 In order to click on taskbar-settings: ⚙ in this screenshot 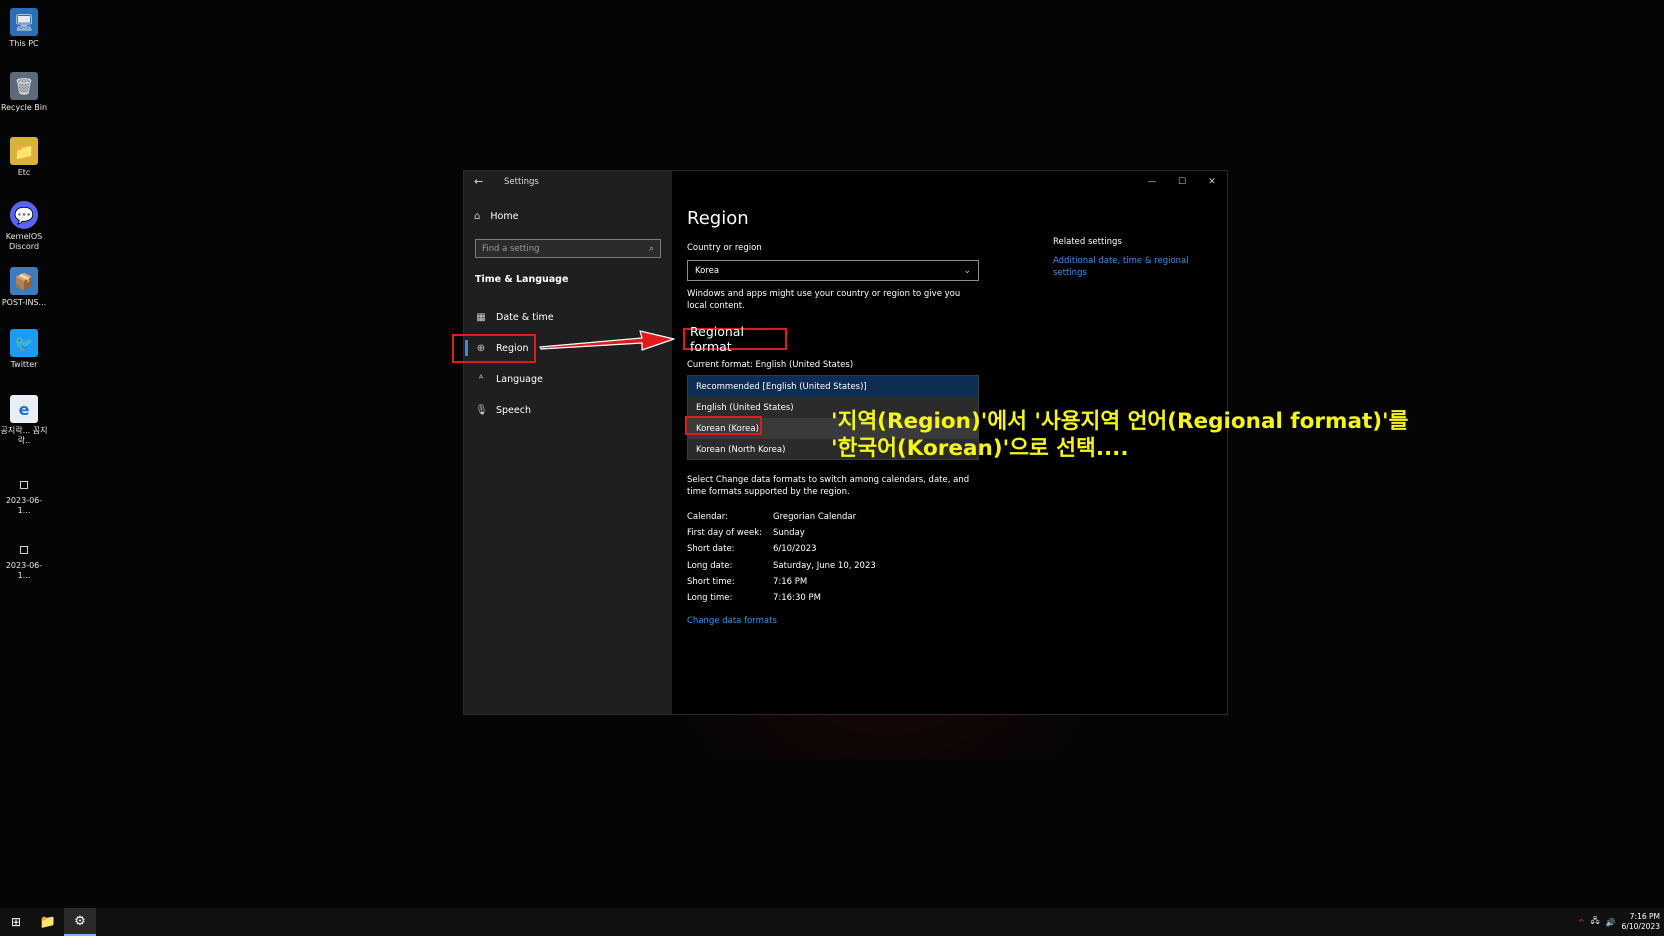, I will do `click(80, 922)`.